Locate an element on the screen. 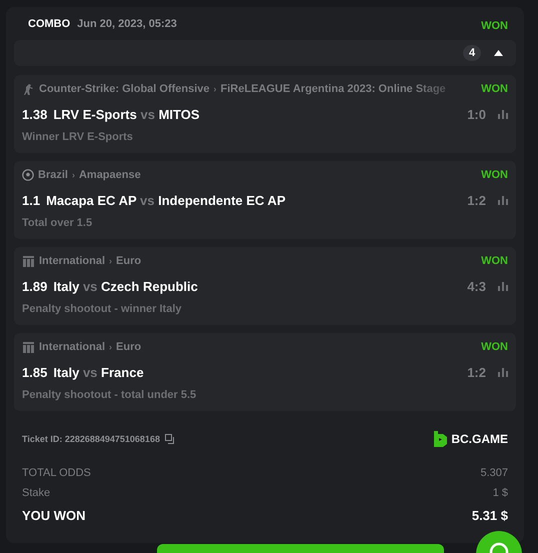 The width and height of the screenshot is (538, 553). bet-status: WON is located at coordinates (494, 26).